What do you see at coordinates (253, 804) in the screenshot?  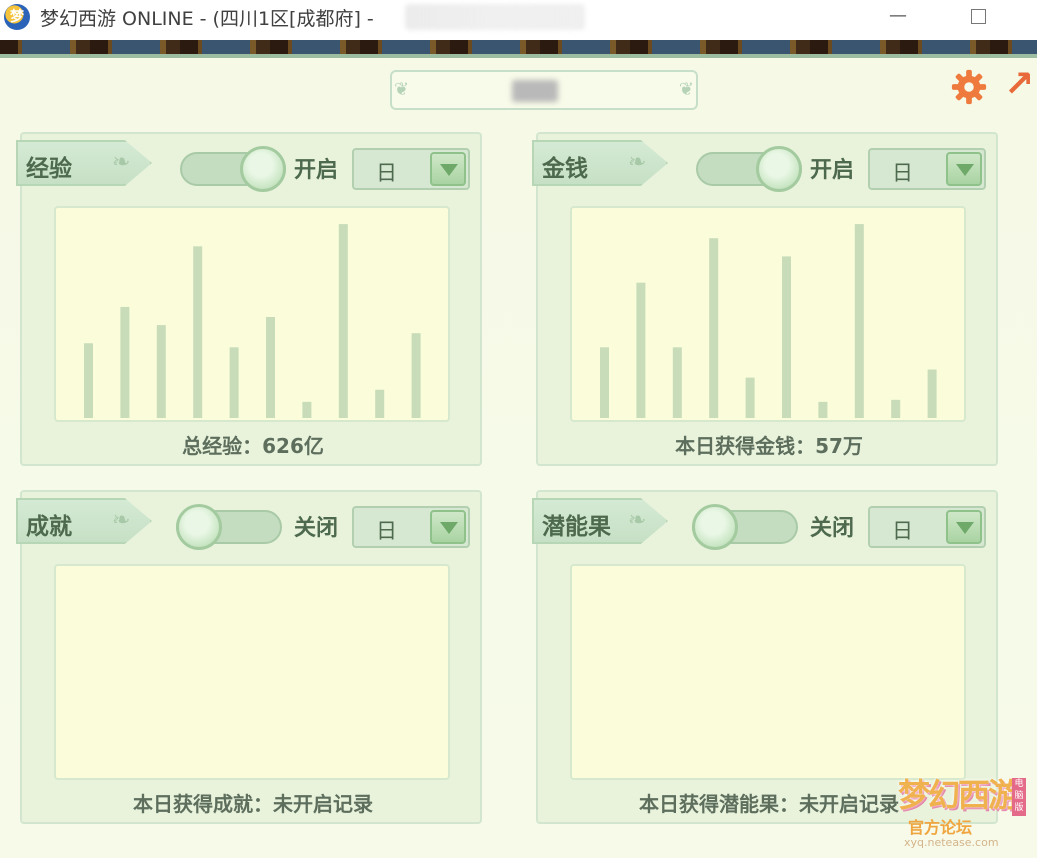 I see `card-caption: 本日获得成就：未开启记录` at bounding box center [253, 804].